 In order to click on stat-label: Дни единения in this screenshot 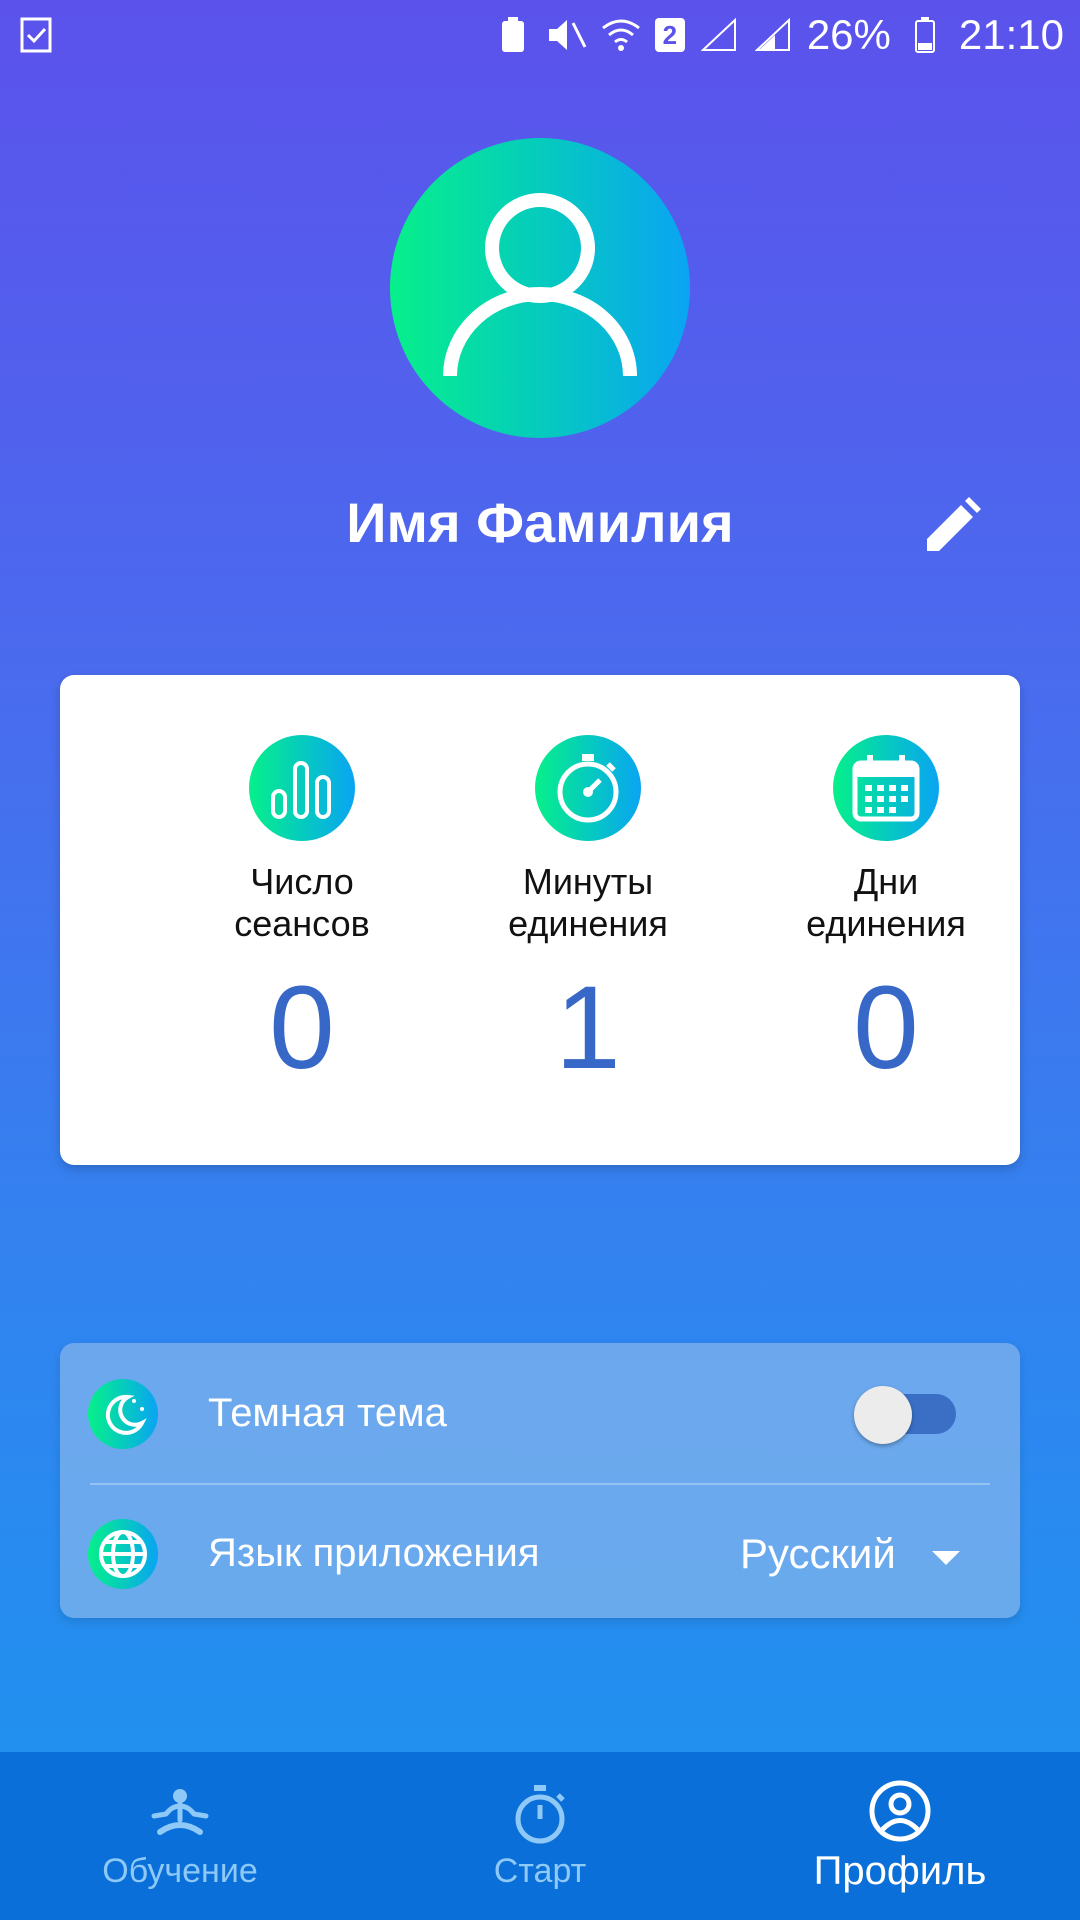, I will do `click(886, 902)`.